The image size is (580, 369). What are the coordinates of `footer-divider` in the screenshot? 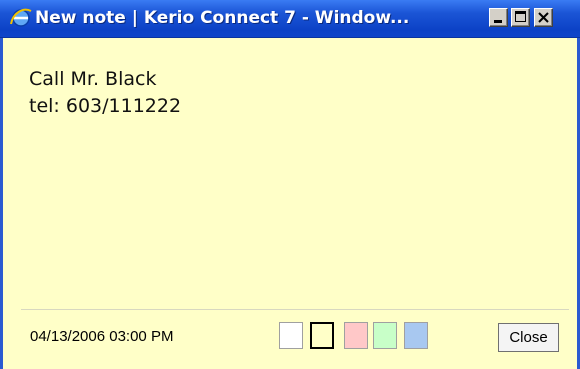 It's located at (295, 309).